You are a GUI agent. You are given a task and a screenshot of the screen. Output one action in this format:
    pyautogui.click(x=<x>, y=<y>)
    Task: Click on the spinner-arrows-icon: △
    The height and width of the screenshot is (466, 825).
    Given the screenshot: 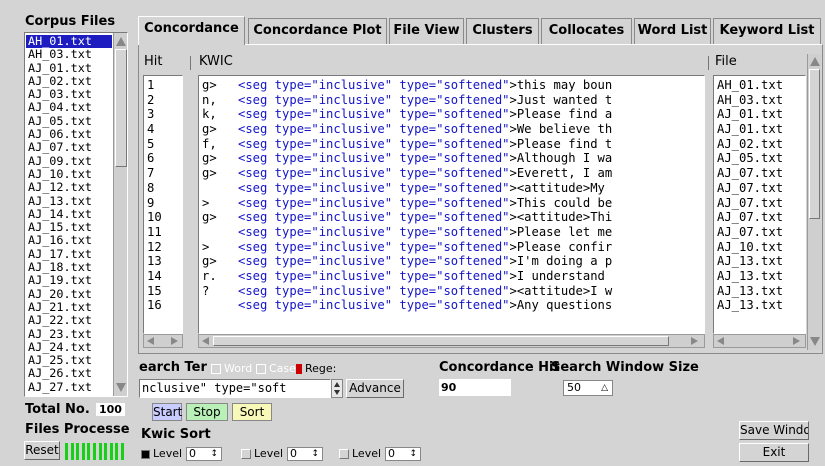 What is the action you would take?
    pyautogui.click(x=604, y=388)
    